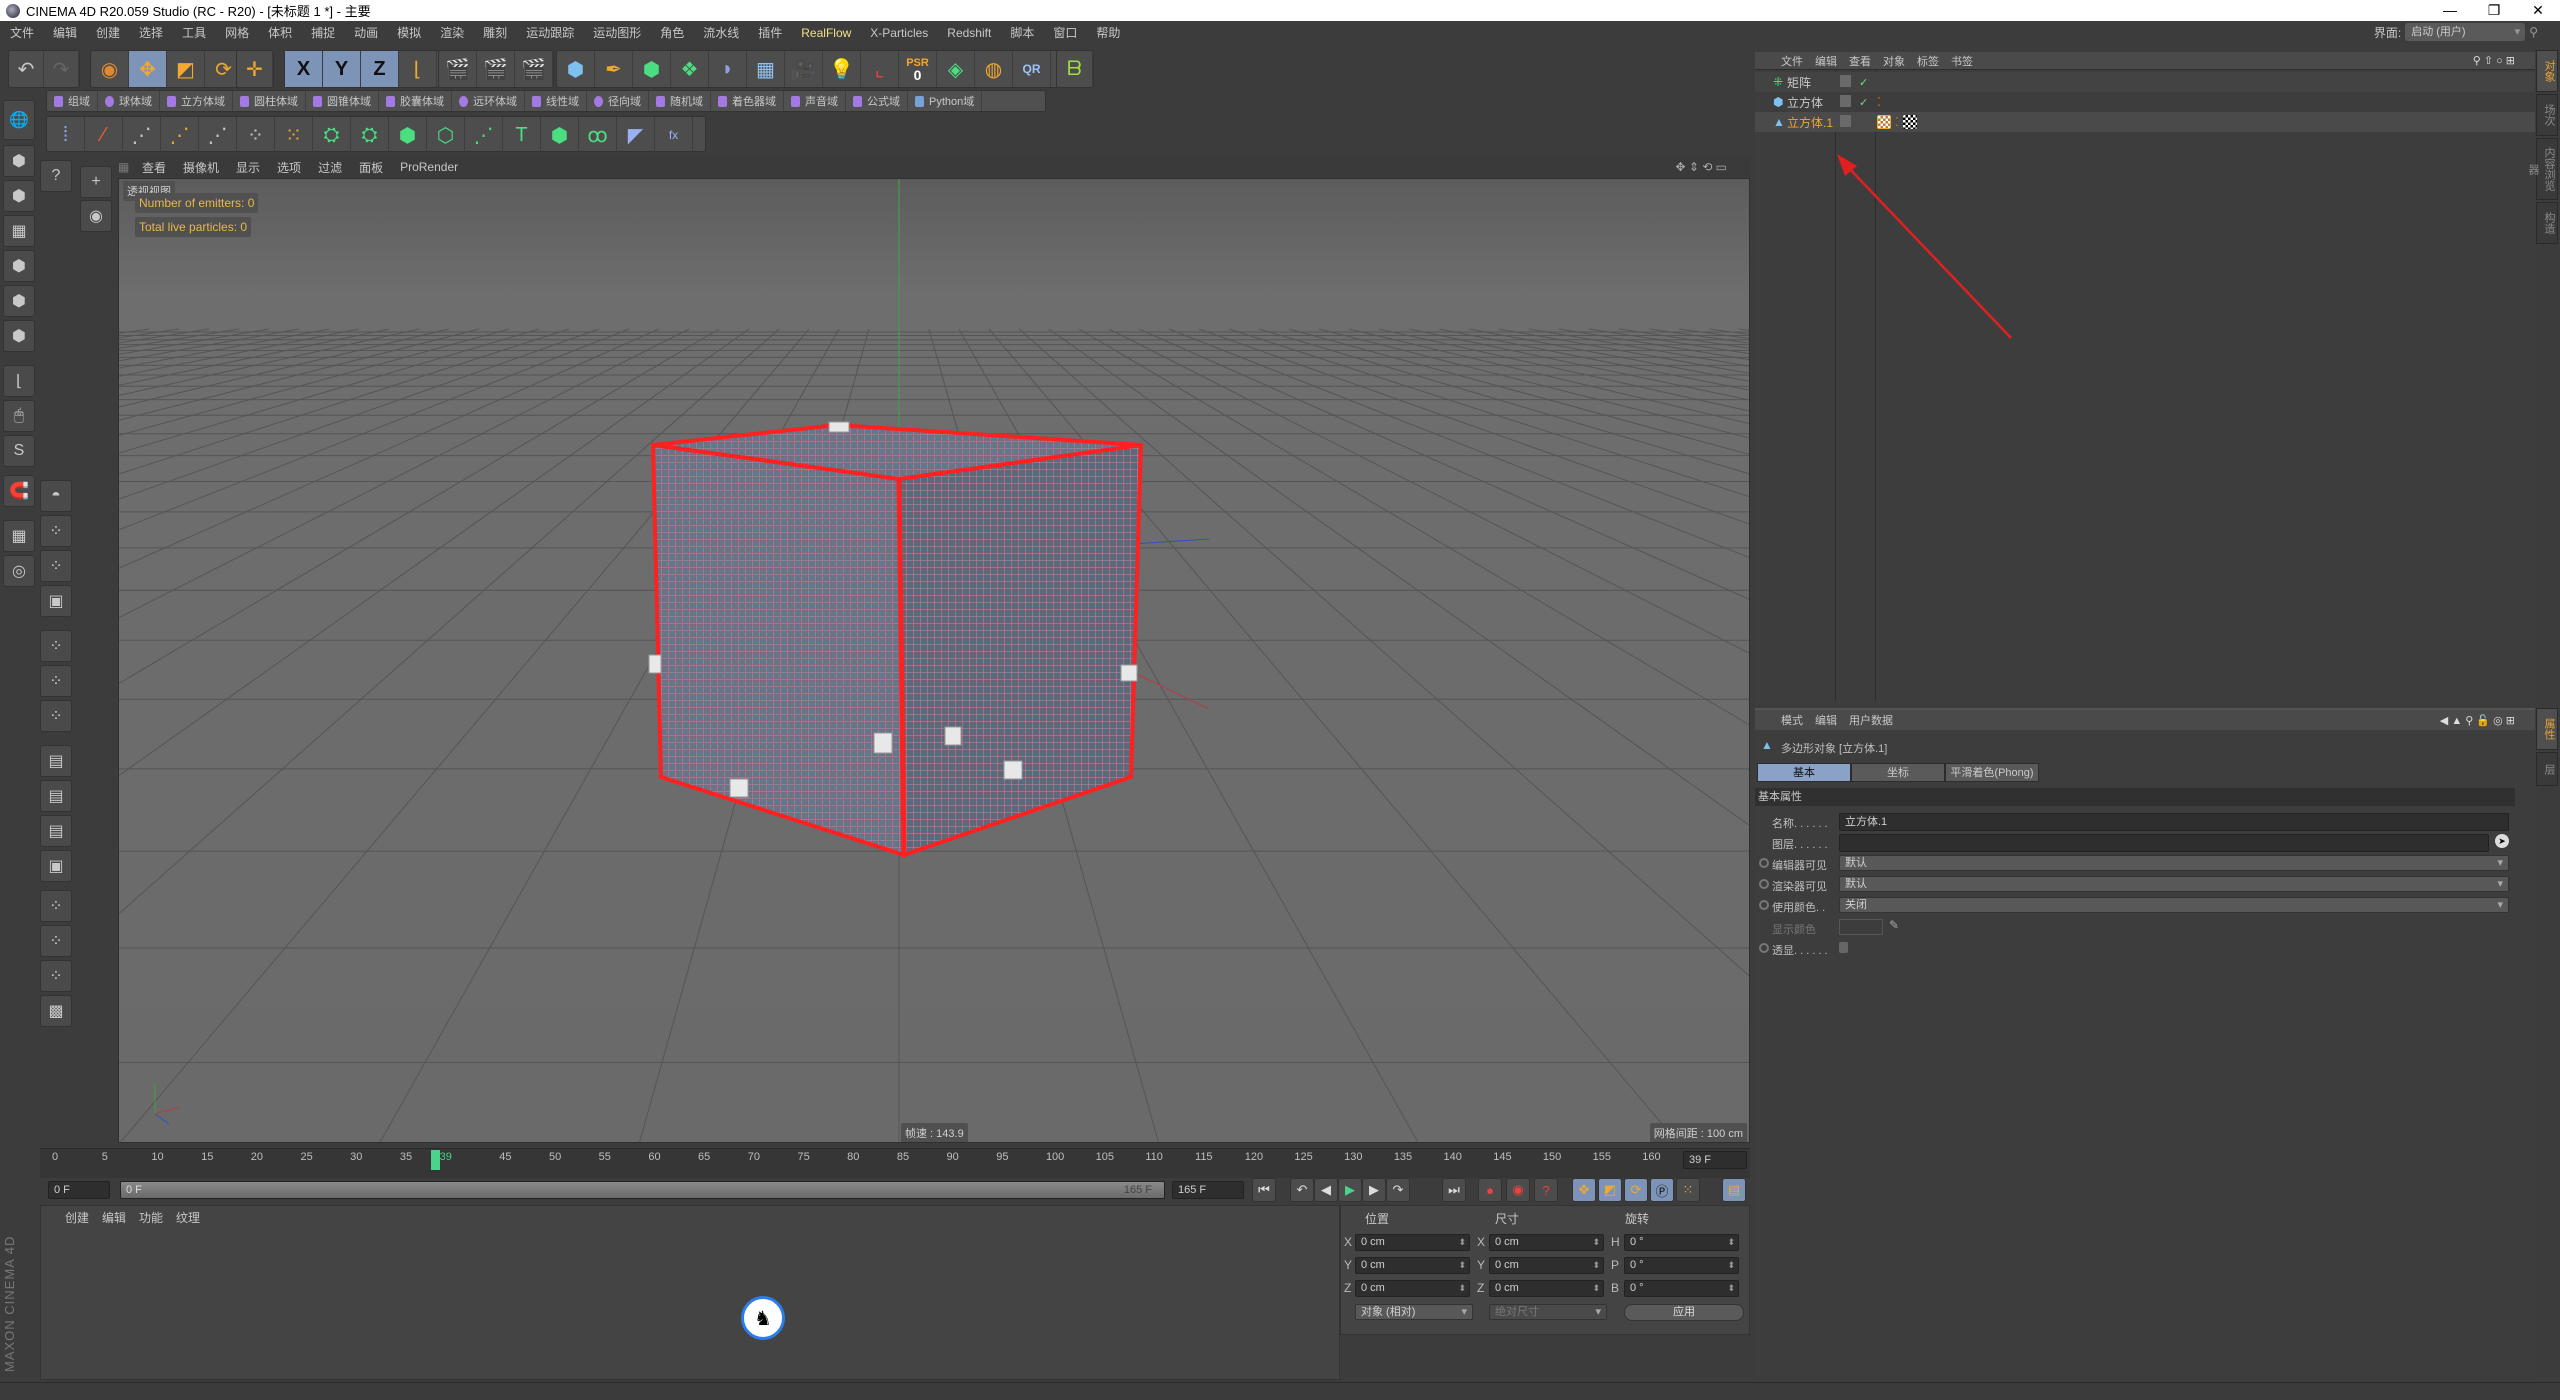 Image resolution: width=2560 pixels, height=1400 pixels. Describe the element at coordinates (1490, 1190) in the screenshot. I see `record-keys-button: ●` at that location.